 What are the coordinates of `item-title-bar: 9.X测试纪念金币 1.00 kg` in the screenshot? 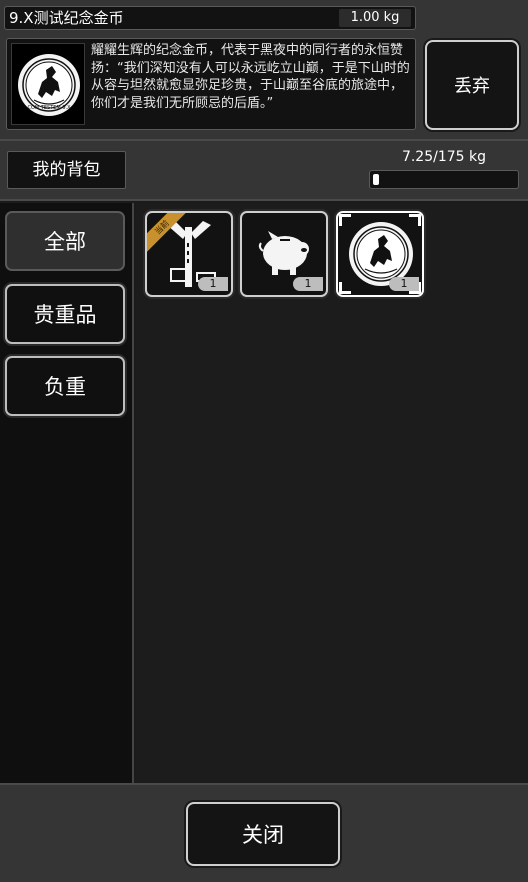 It's located at (210, 18).